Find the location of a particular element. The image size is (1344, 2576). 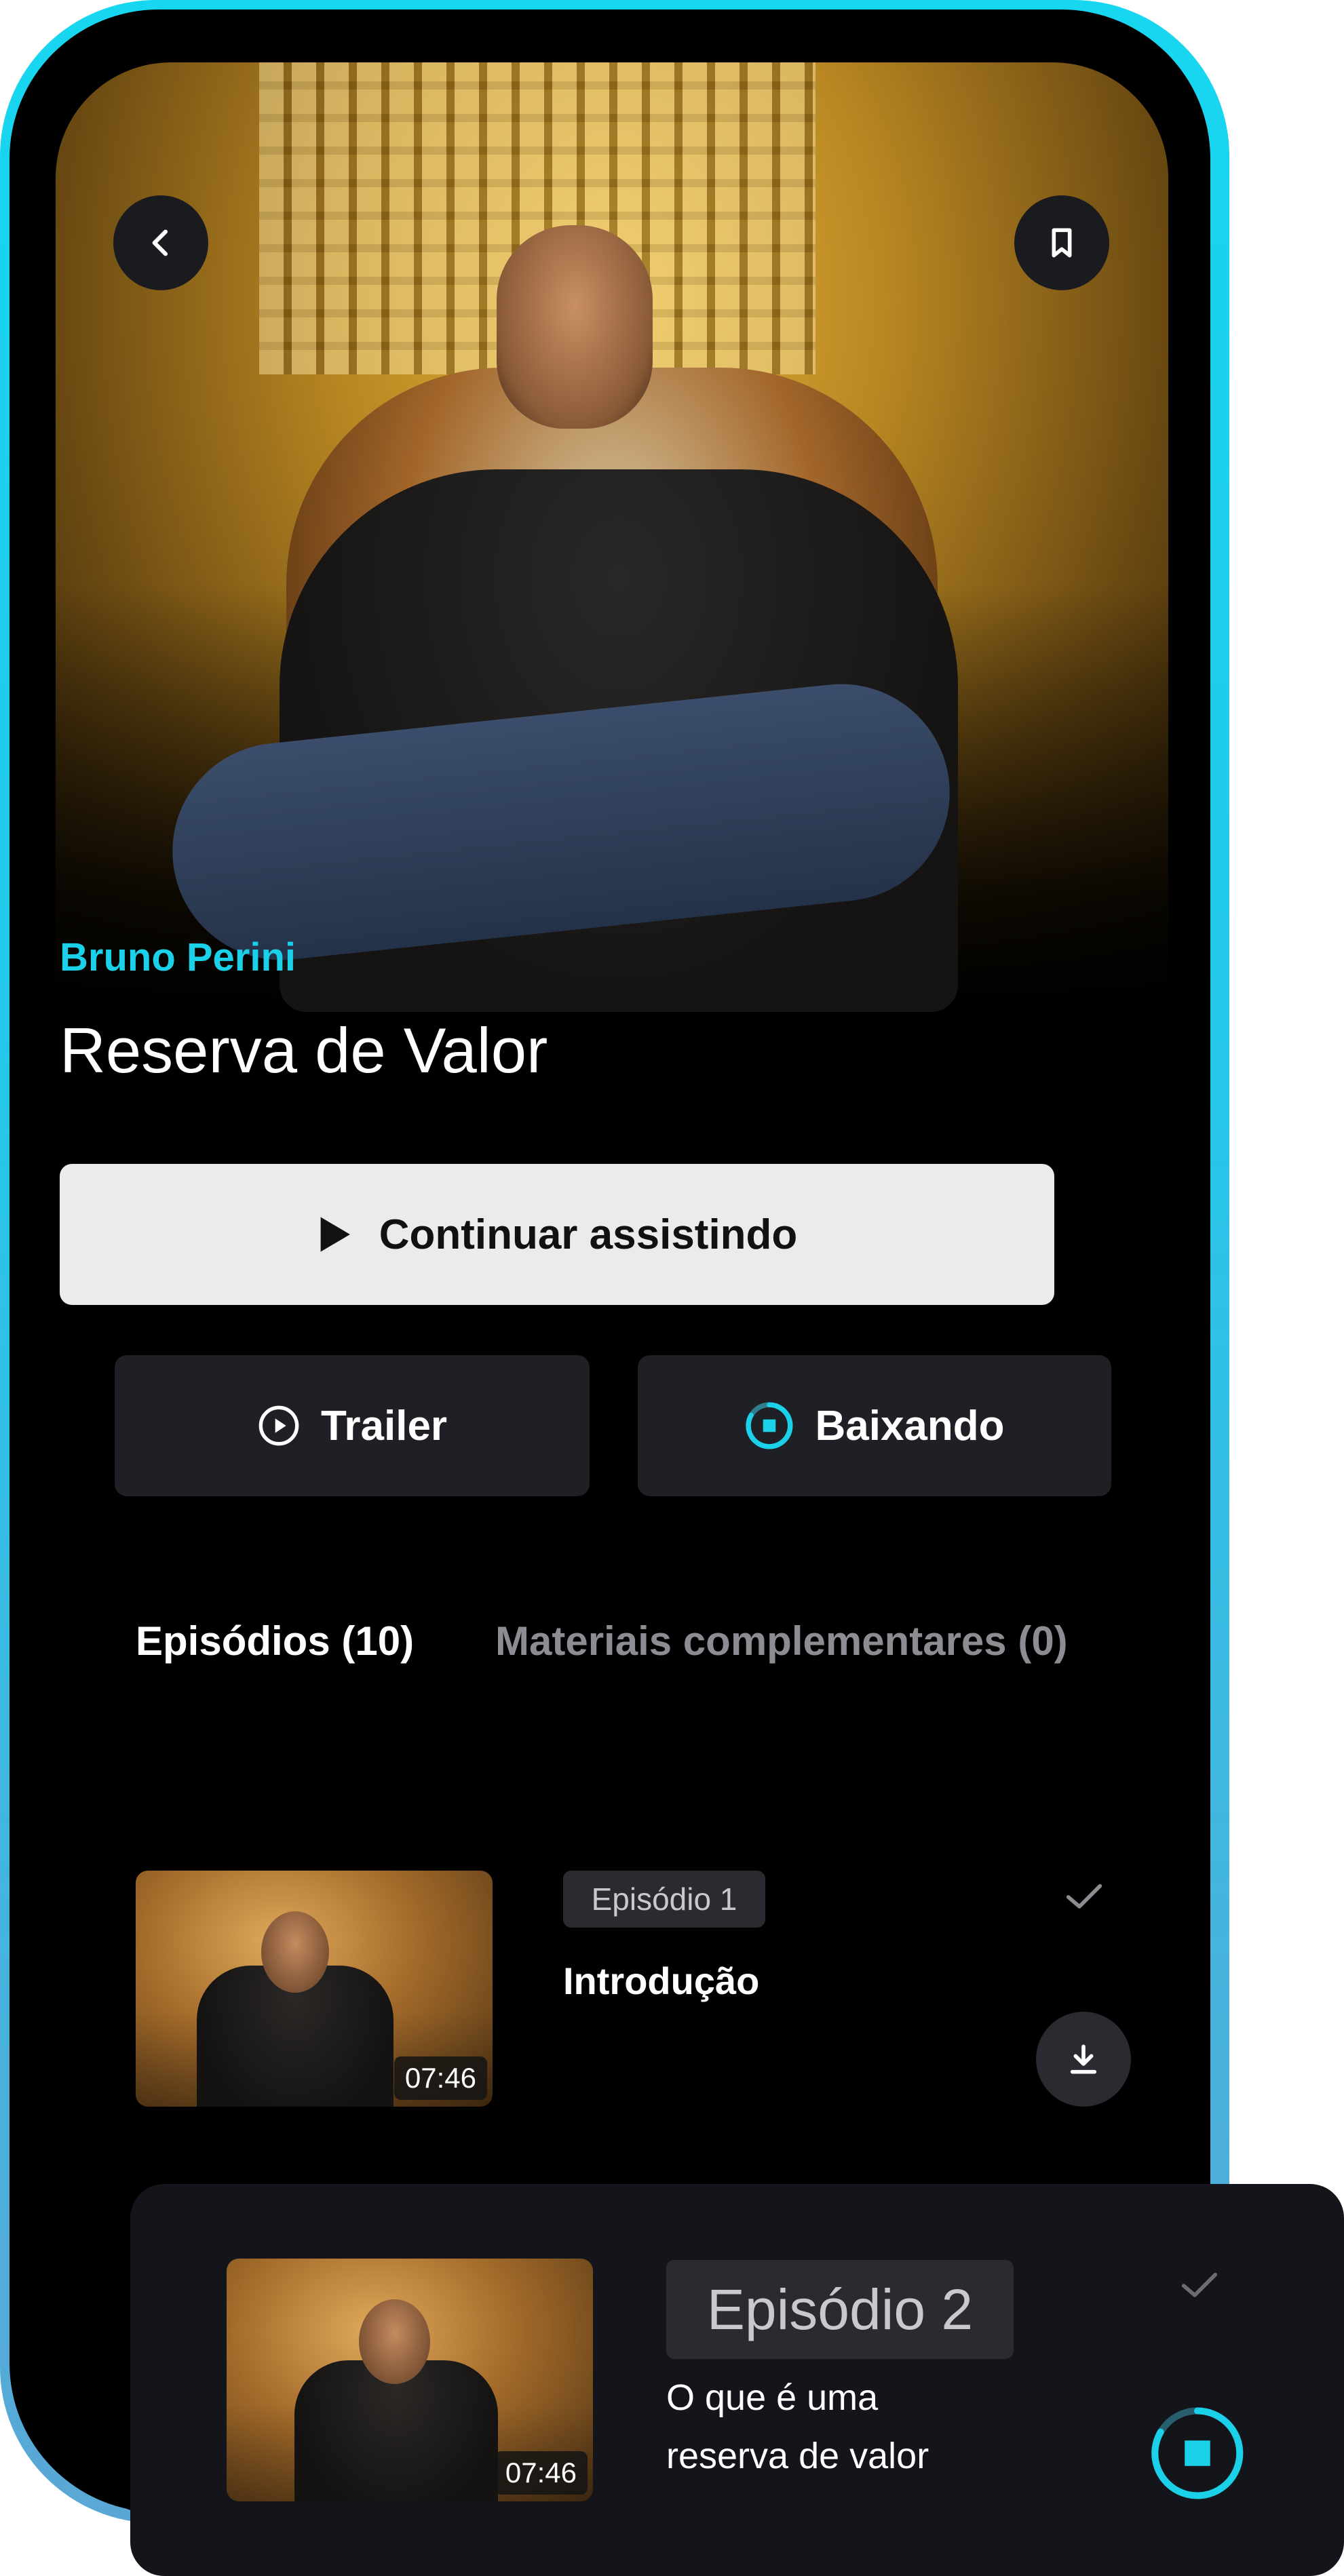

episode-2-title: O que é uma reserva de valor is located at coordinates (797, 2426).